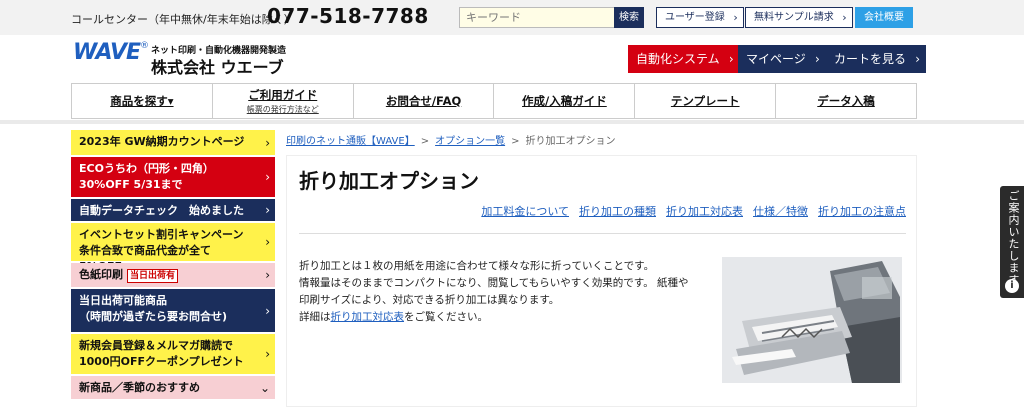  I want to click on view-cart-label: カートを見る, so click(870, 59).